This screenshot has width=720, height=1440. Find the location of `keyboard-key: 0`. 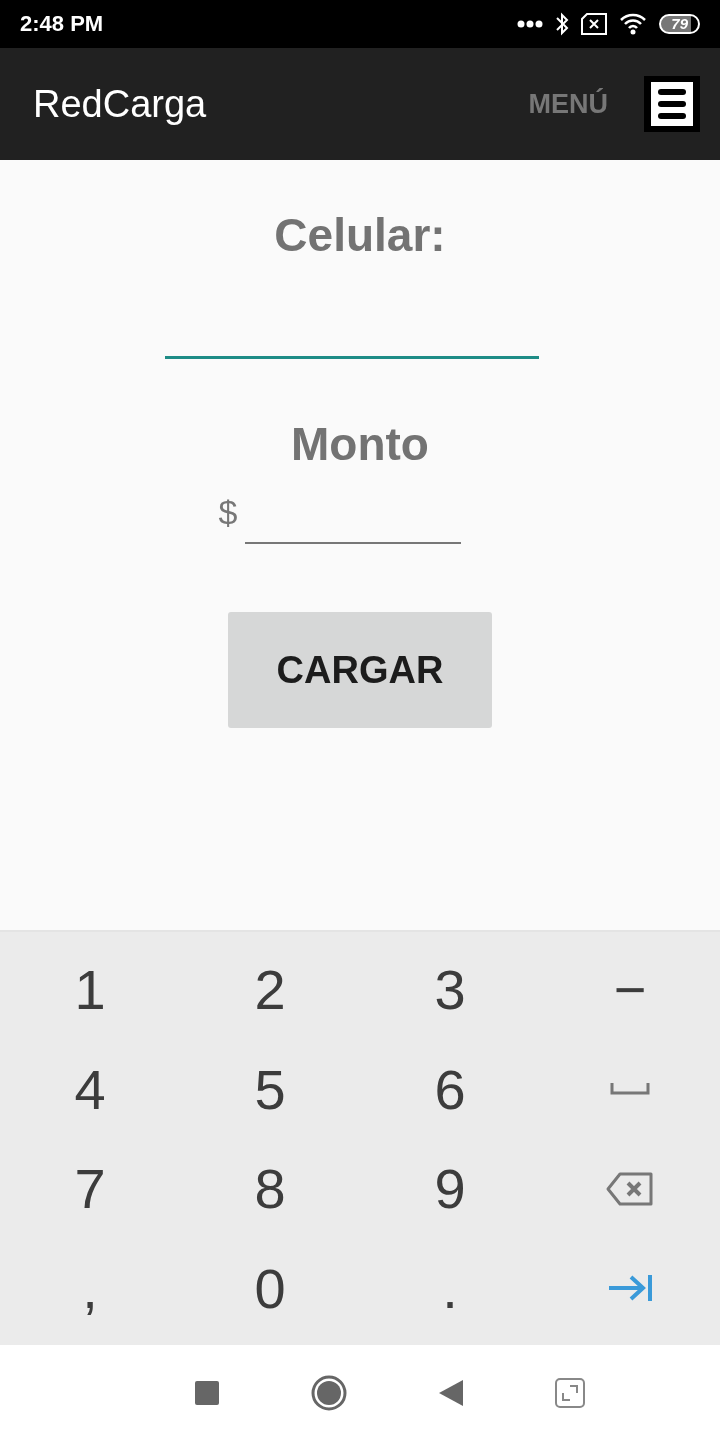

keyboard-key: 0 is located at coordinates (270, 1295).